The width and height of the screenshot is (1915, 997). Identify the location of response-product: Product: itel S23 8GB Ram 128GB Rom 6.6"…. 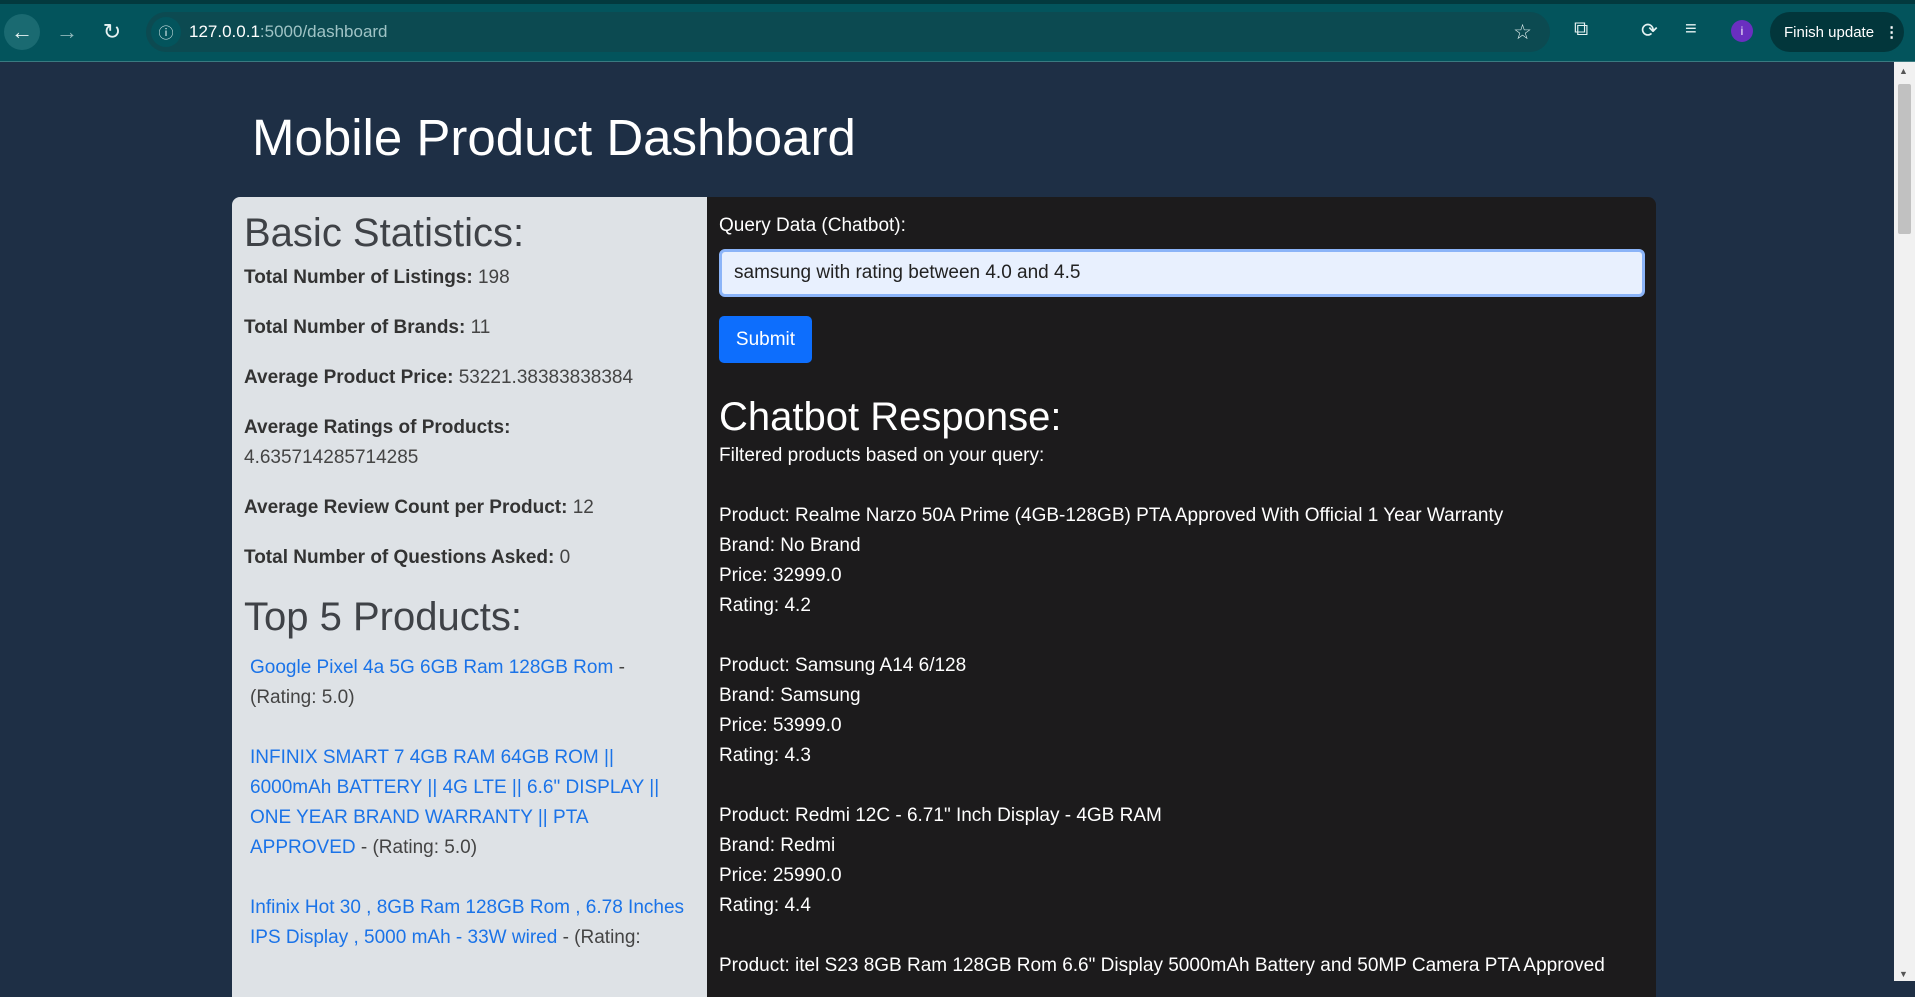
(1181, 966).